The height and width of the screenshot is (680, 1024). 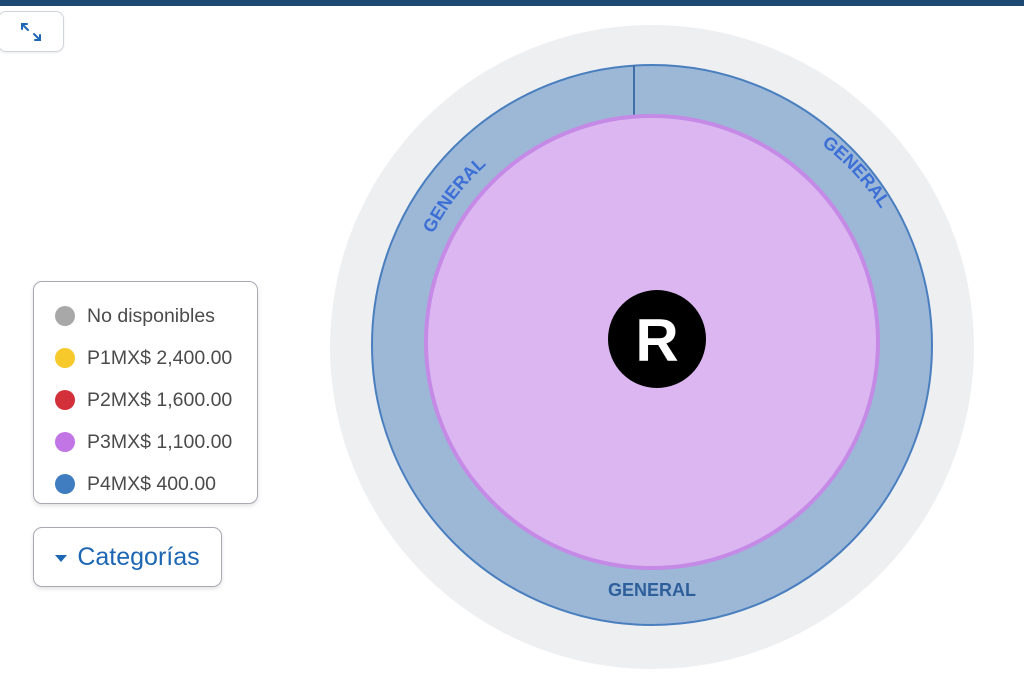 I want to click on stage-marker: R, so click(x=657, y=339).